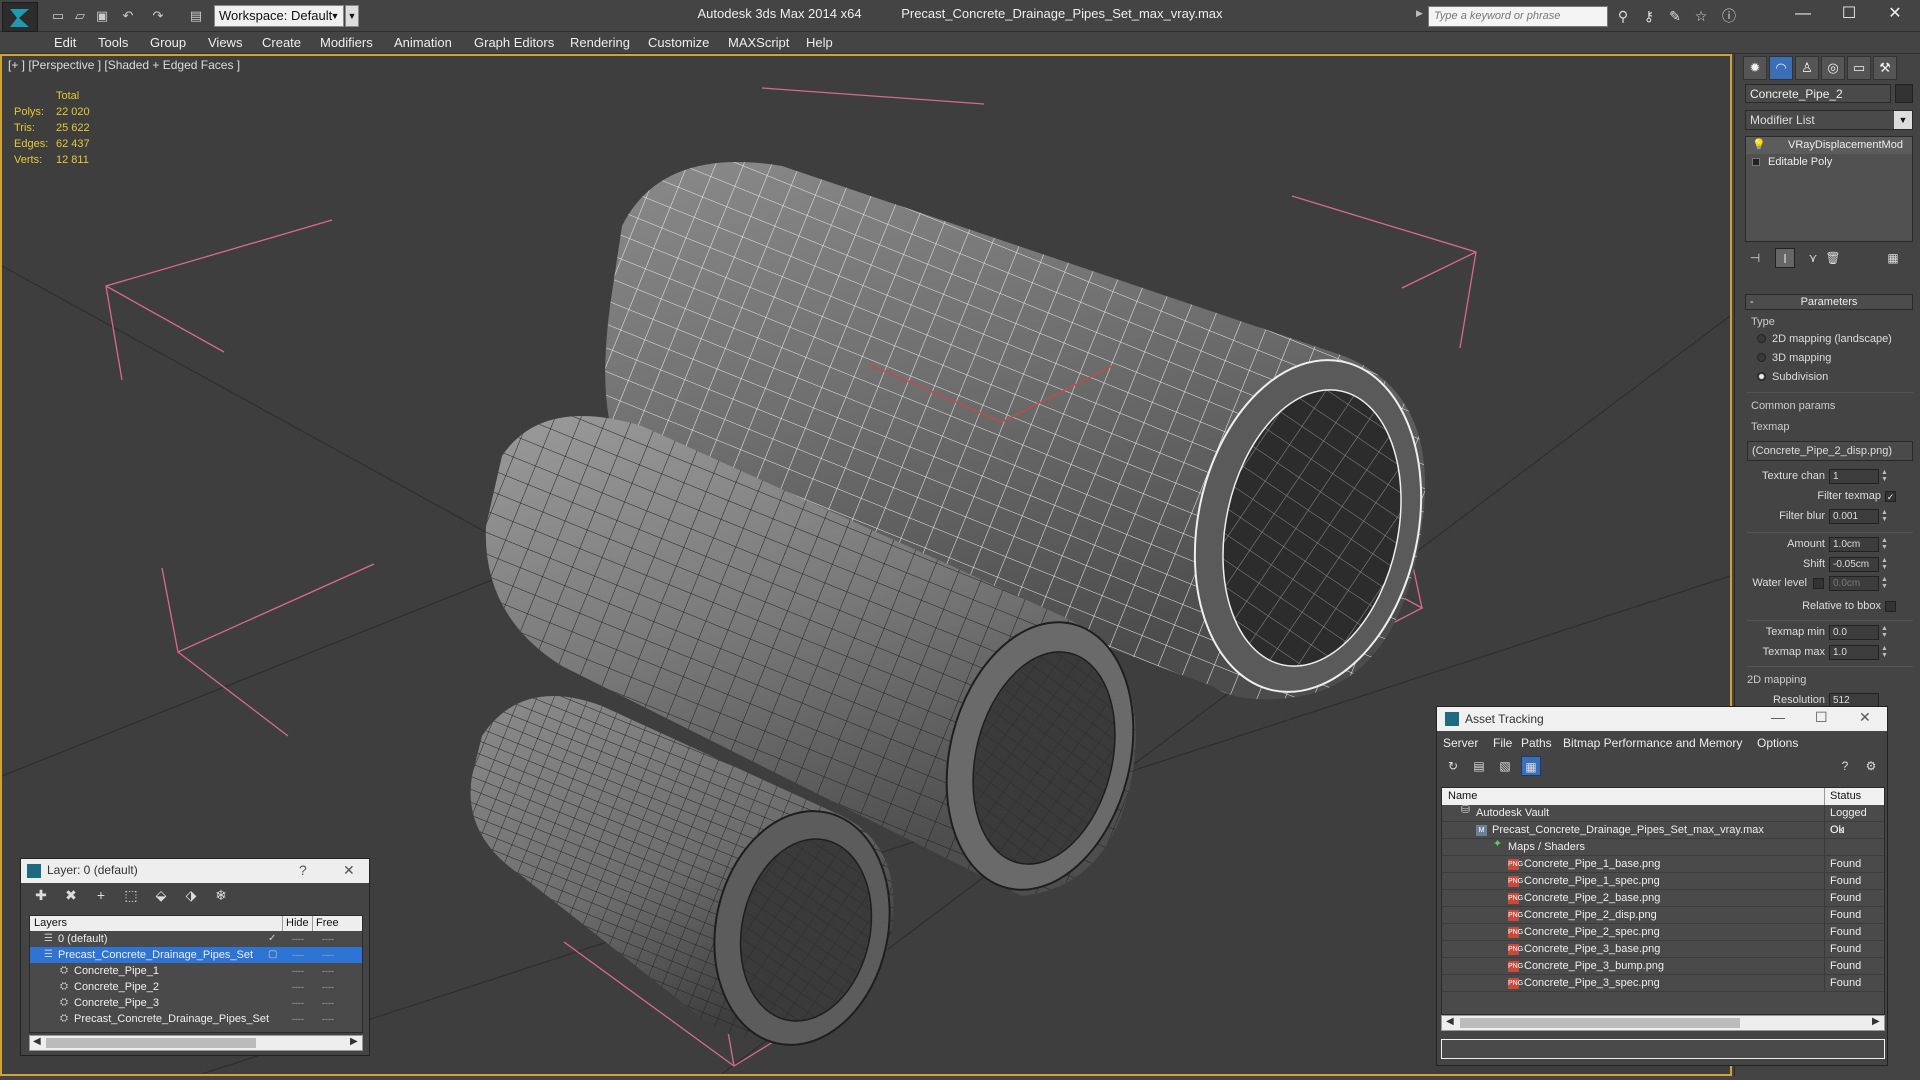 The height and width of the screenshot is (1080, 1920). What do you see at coordinates (196, 939) in the screenshot?
I see `layer-row: ☰ 0 (default) ✓ ---- ----` at bounding box center [196, 939].